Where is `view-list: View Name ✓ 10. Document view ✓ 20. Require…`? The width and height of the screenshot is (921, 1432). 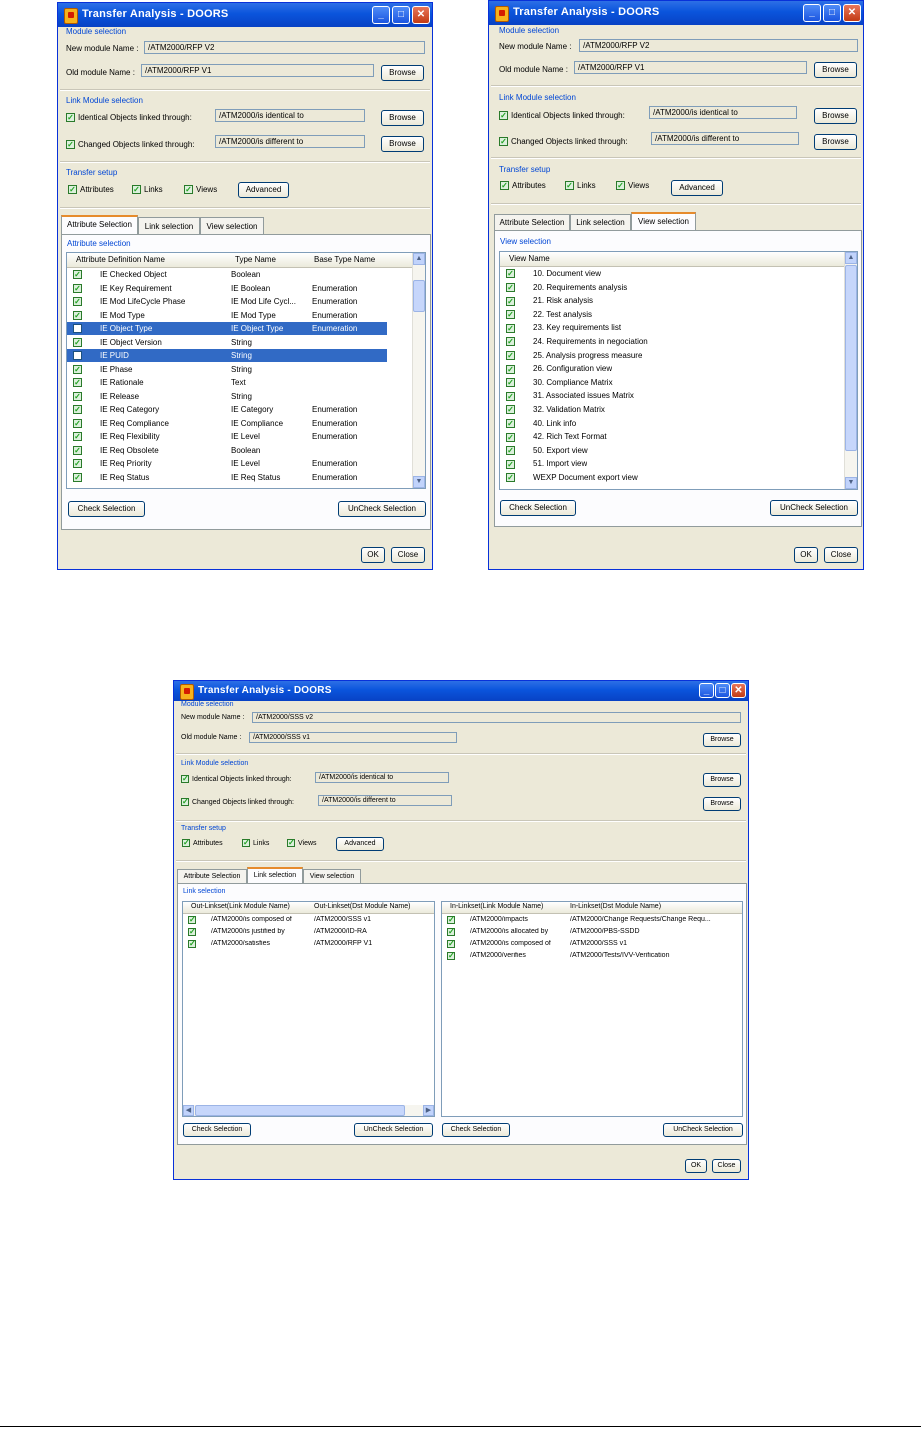
view-list: View Name ✓ 10. Document view ✓ 20. Require… is located at coordinates (678, 370).